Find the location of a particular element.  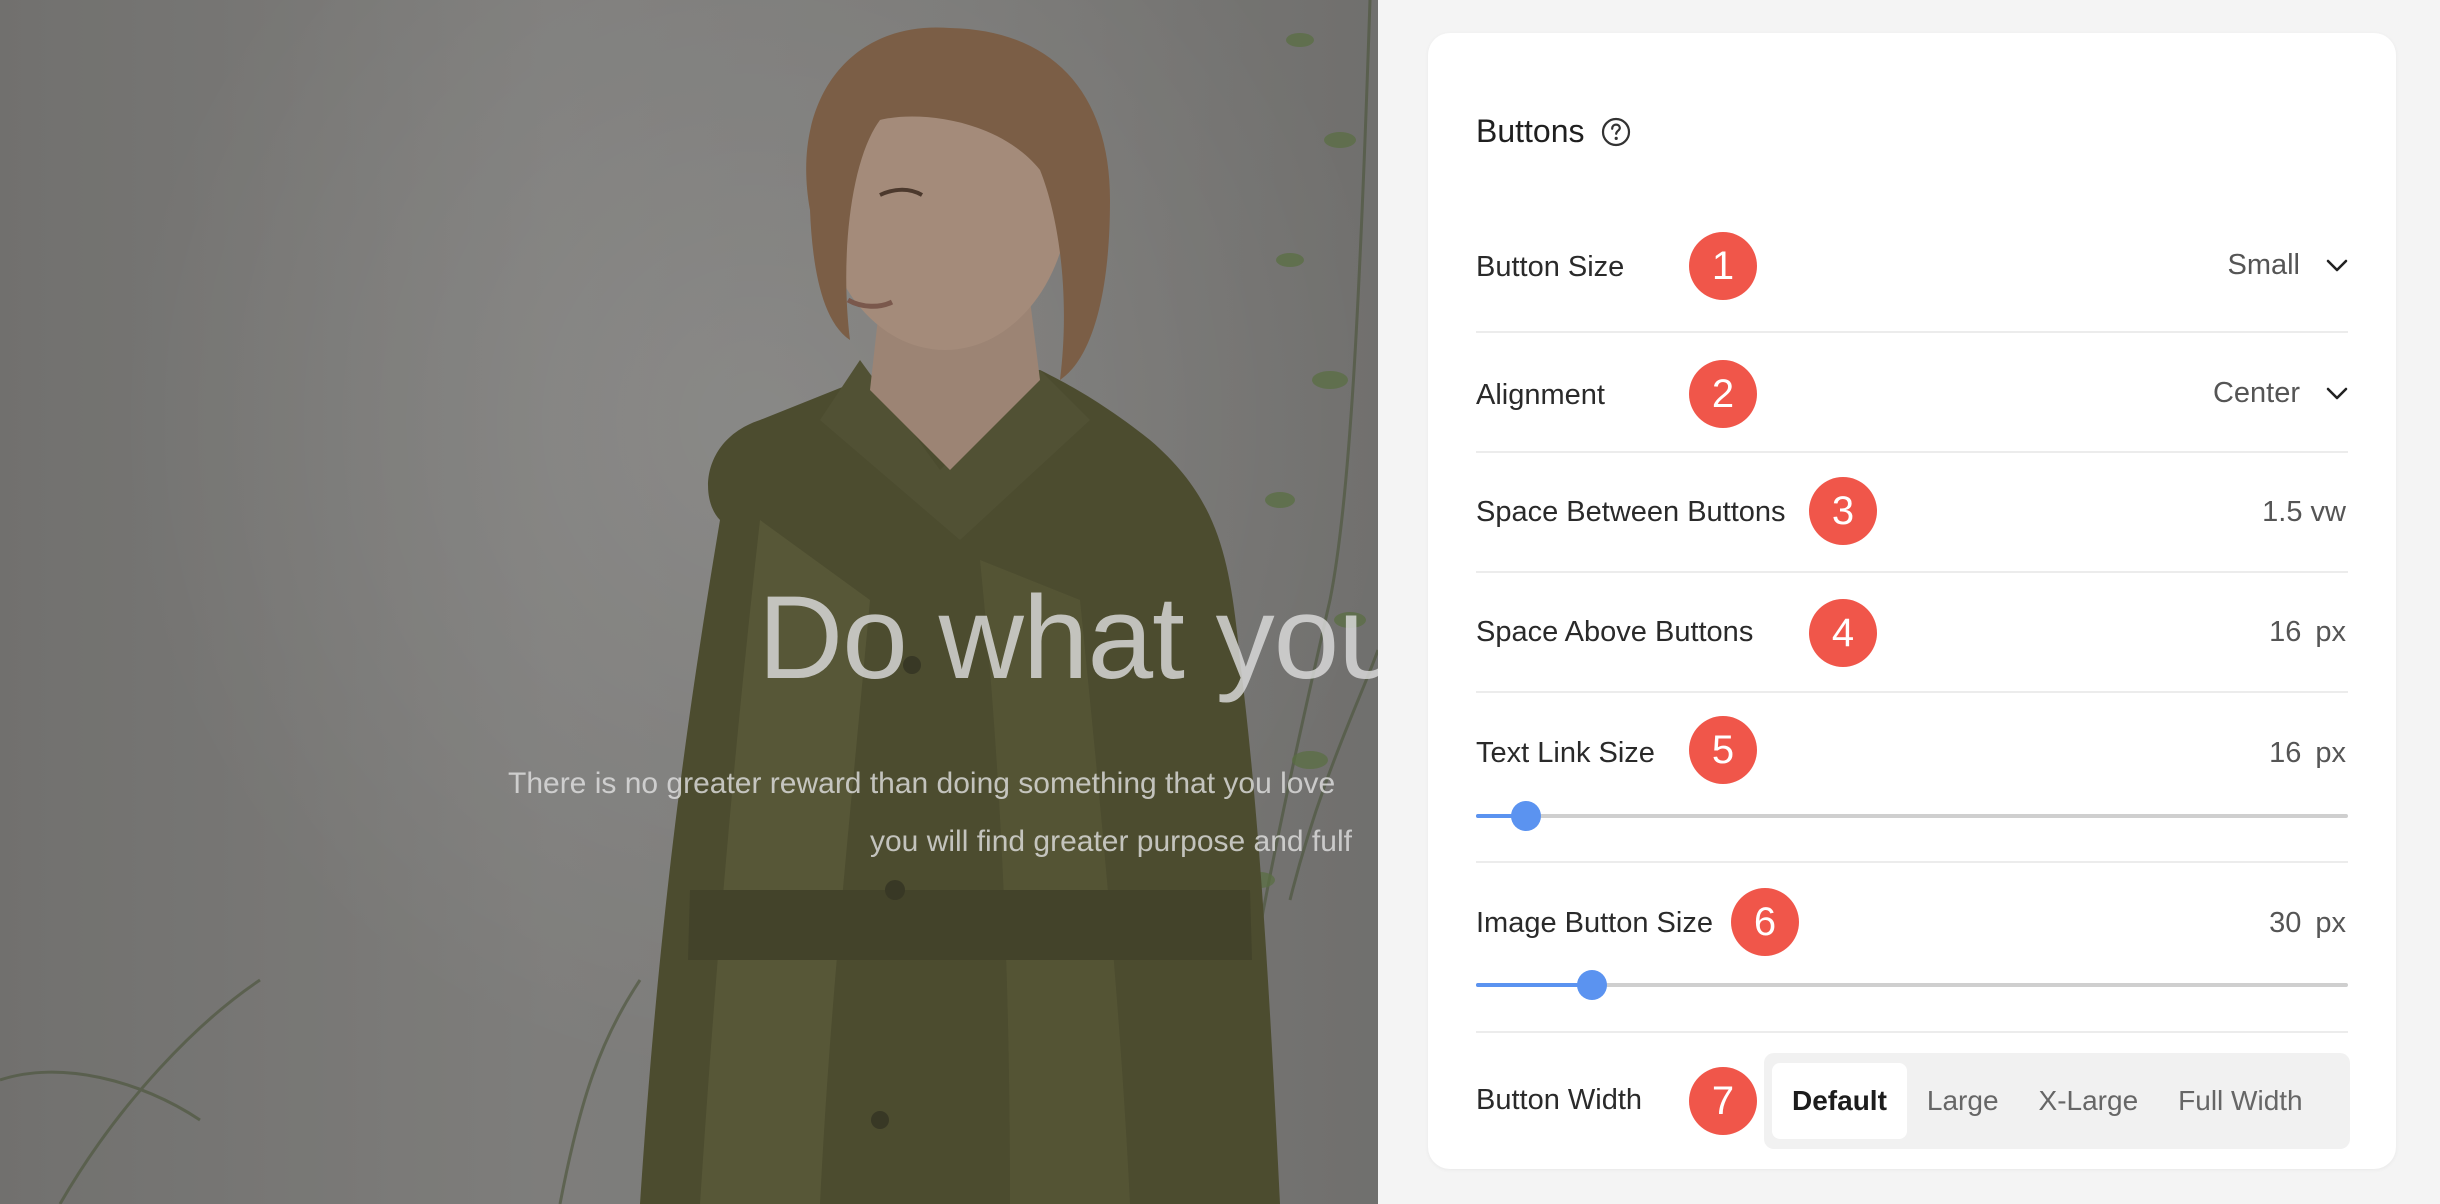

slider-track is located at coordinates (1912, 816).